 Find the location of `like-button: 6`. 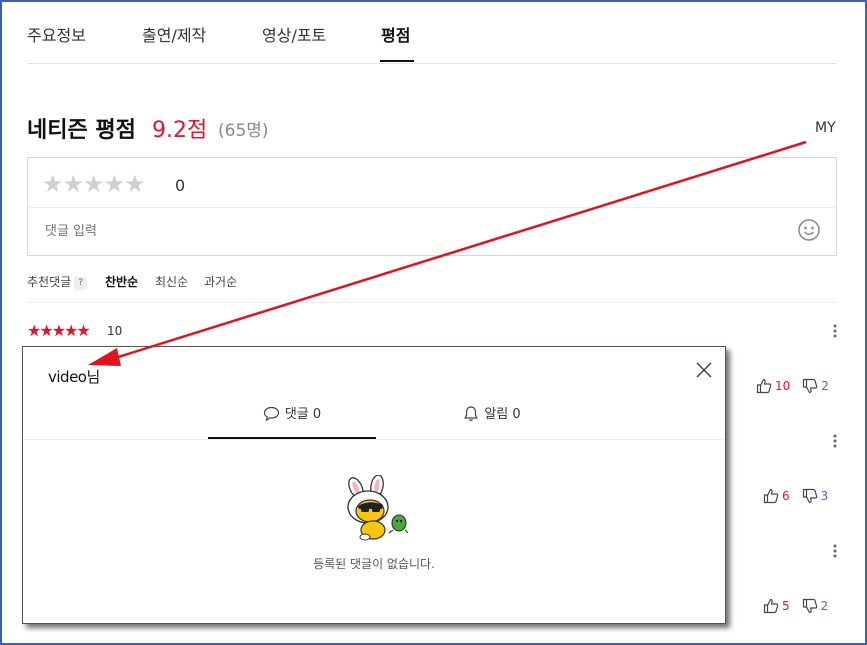

like-button: 6 is located at coordinates (776, 496).